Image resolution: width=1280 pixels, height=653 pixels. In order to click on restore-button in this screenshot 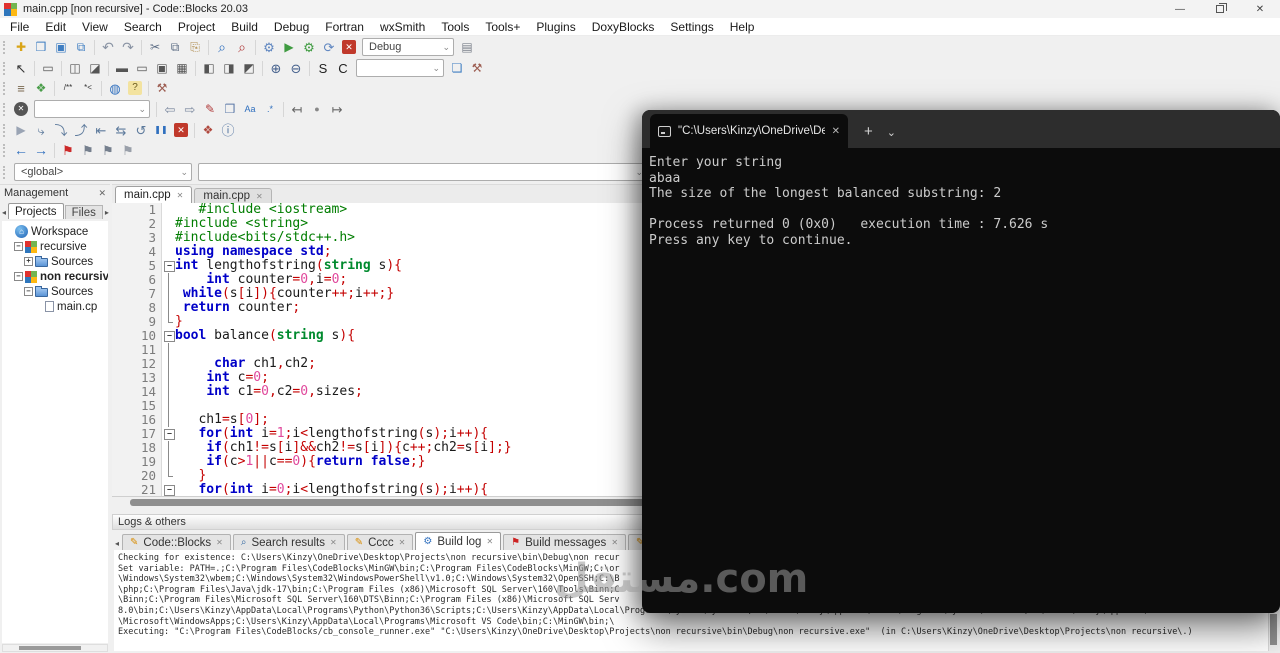, I will do `click(1220, 9)`.